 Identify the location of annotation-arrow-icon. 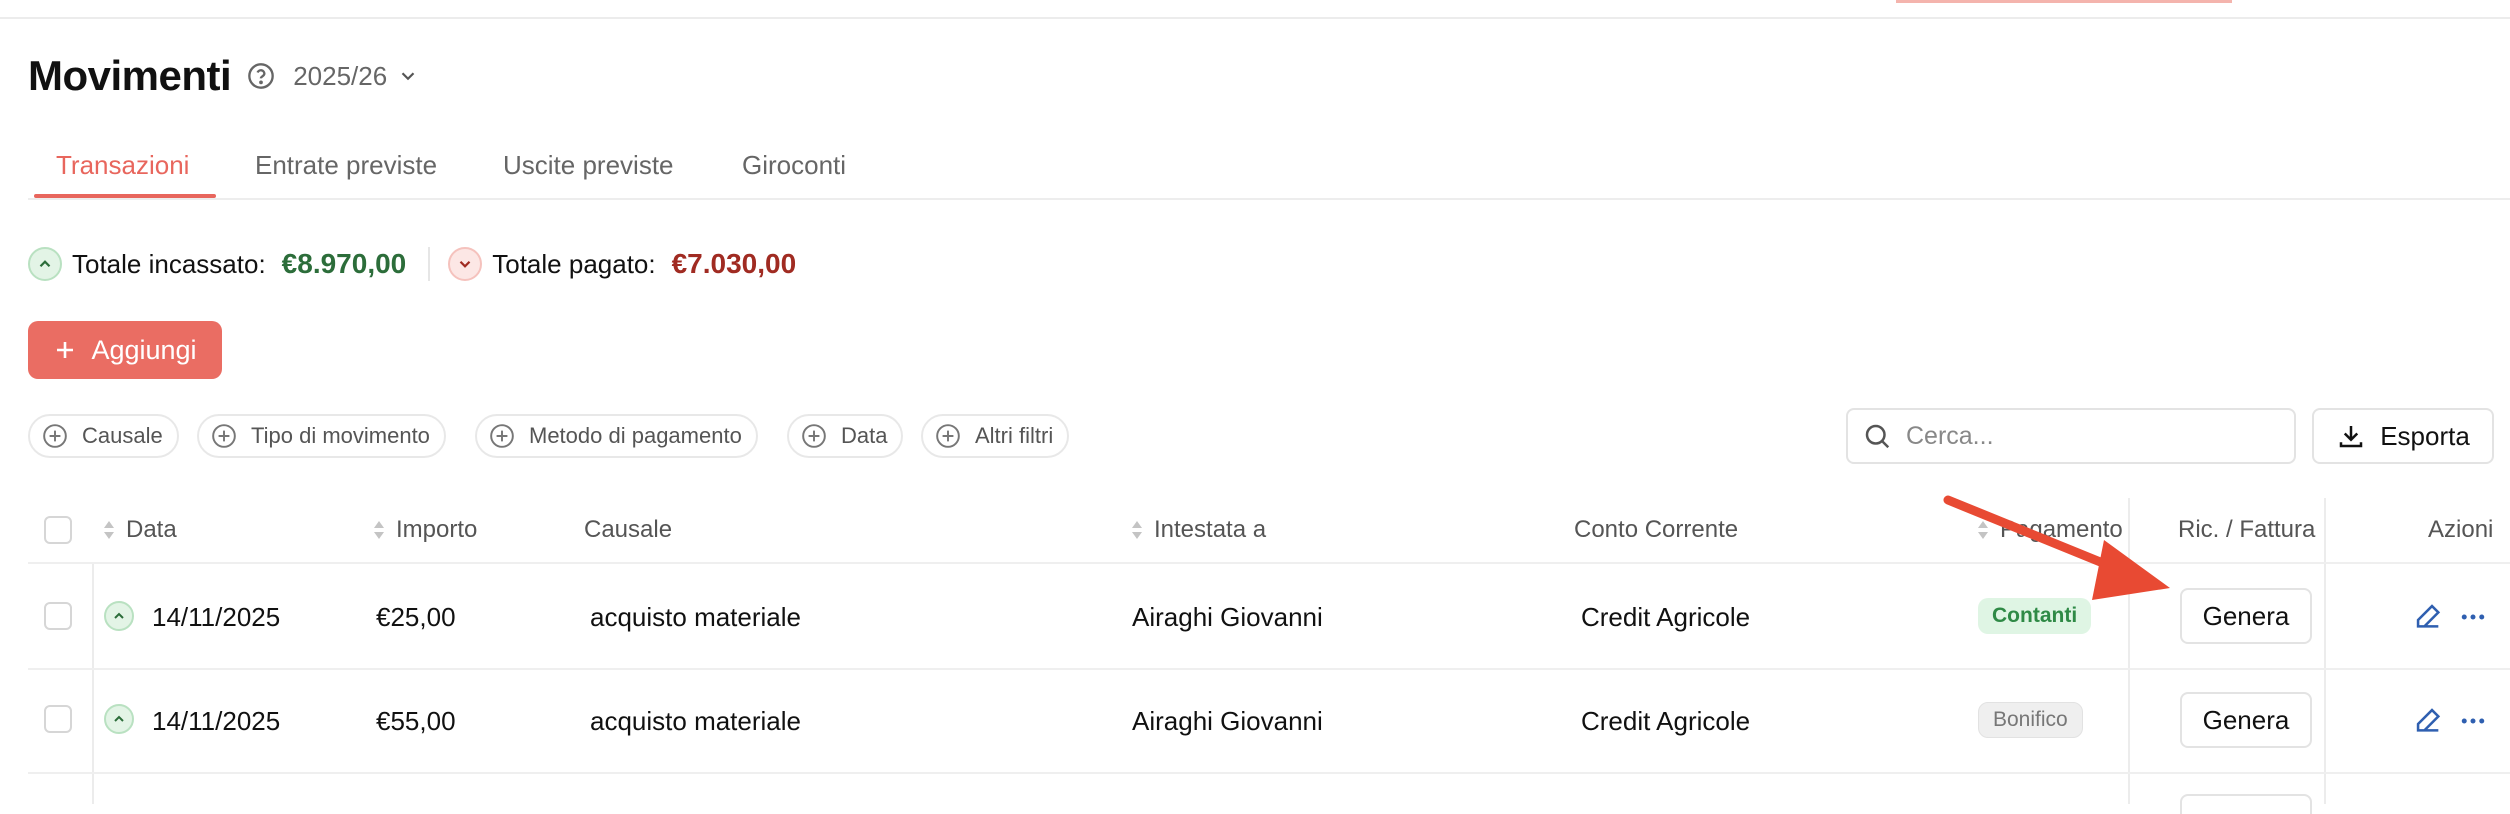
(2056, 547).